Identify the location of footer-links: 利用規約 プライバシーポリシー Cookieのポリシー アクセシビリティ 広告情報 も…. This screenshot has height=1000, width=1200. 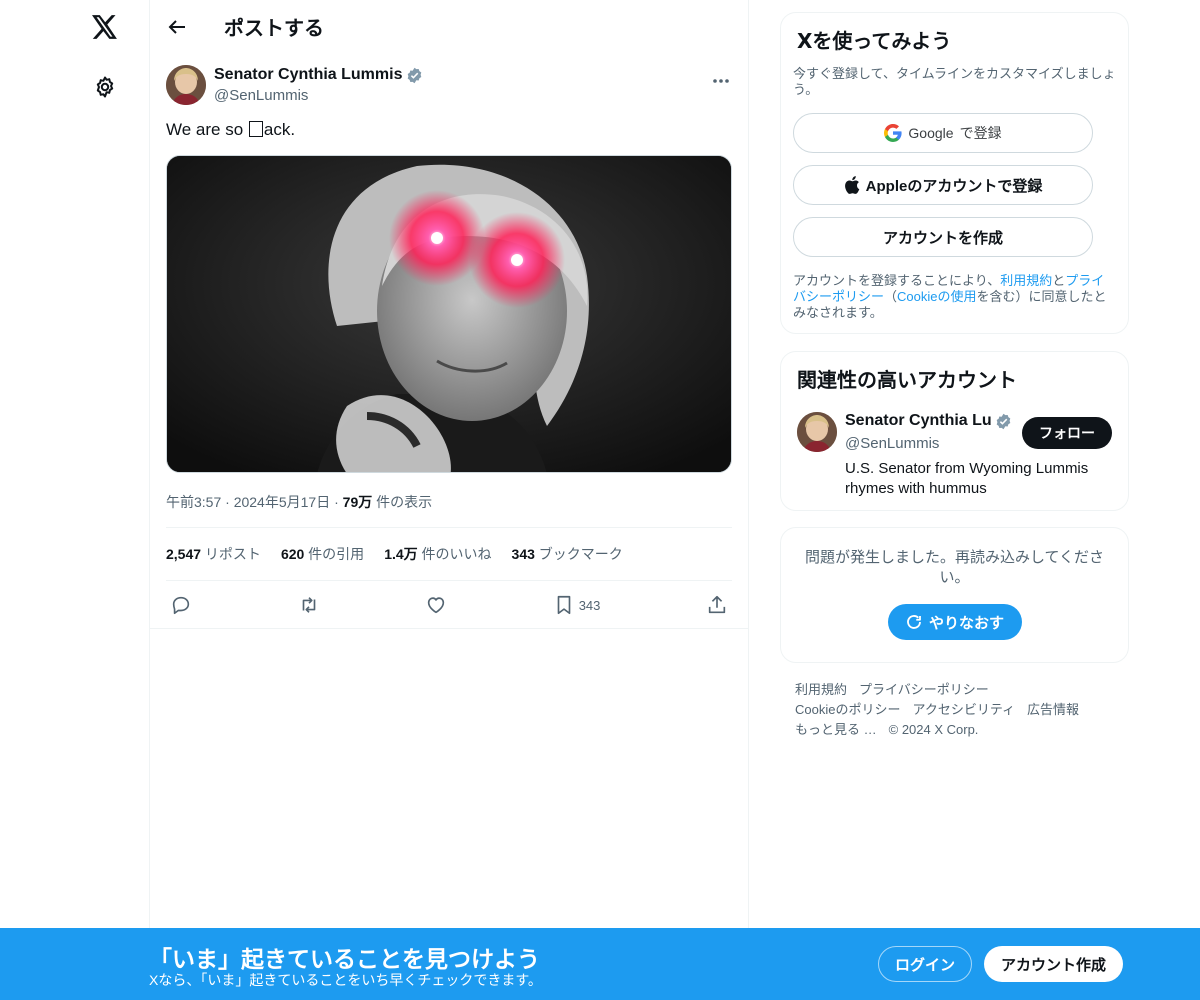
(955, 710).